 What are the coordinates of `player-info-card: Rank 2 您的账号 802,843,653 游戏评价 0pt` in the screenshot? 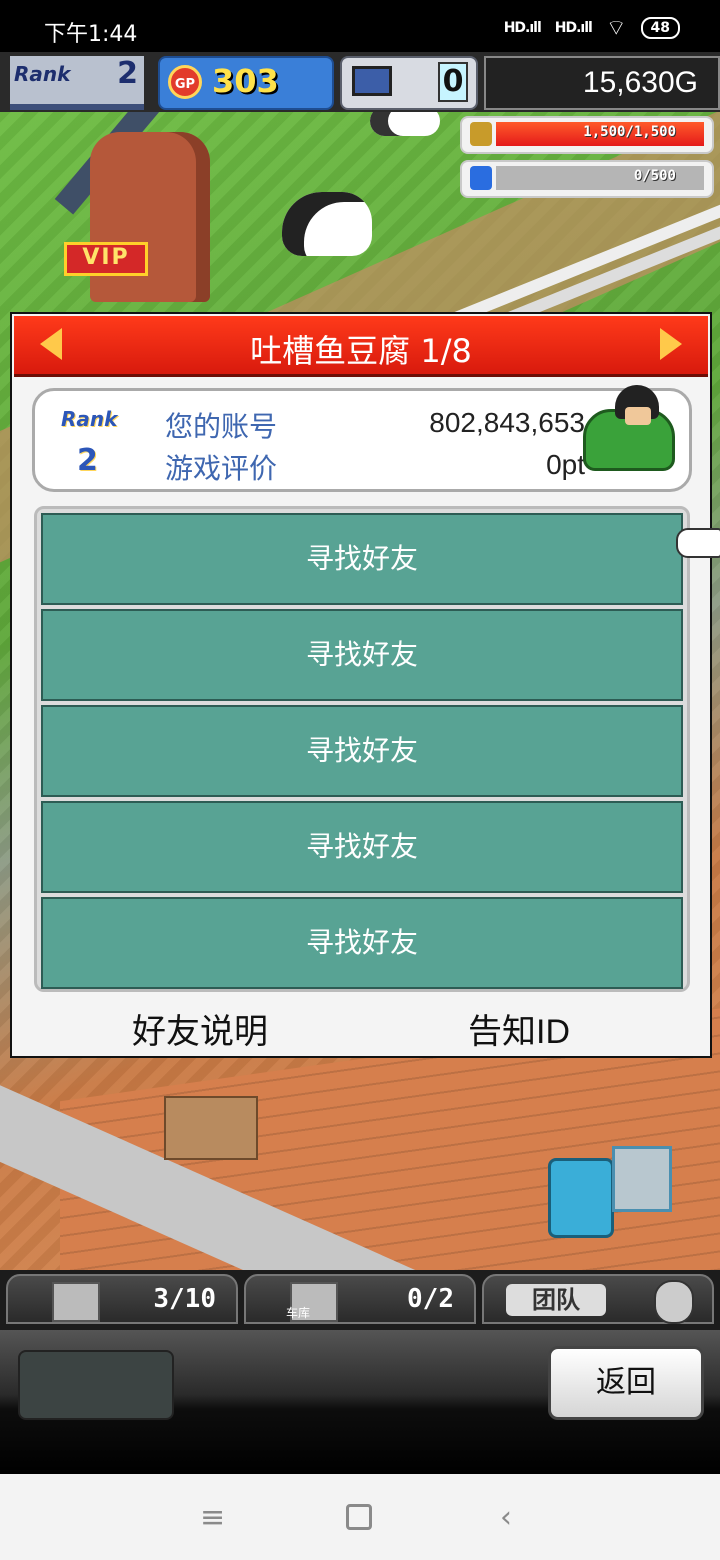 It's located at (362, 438).